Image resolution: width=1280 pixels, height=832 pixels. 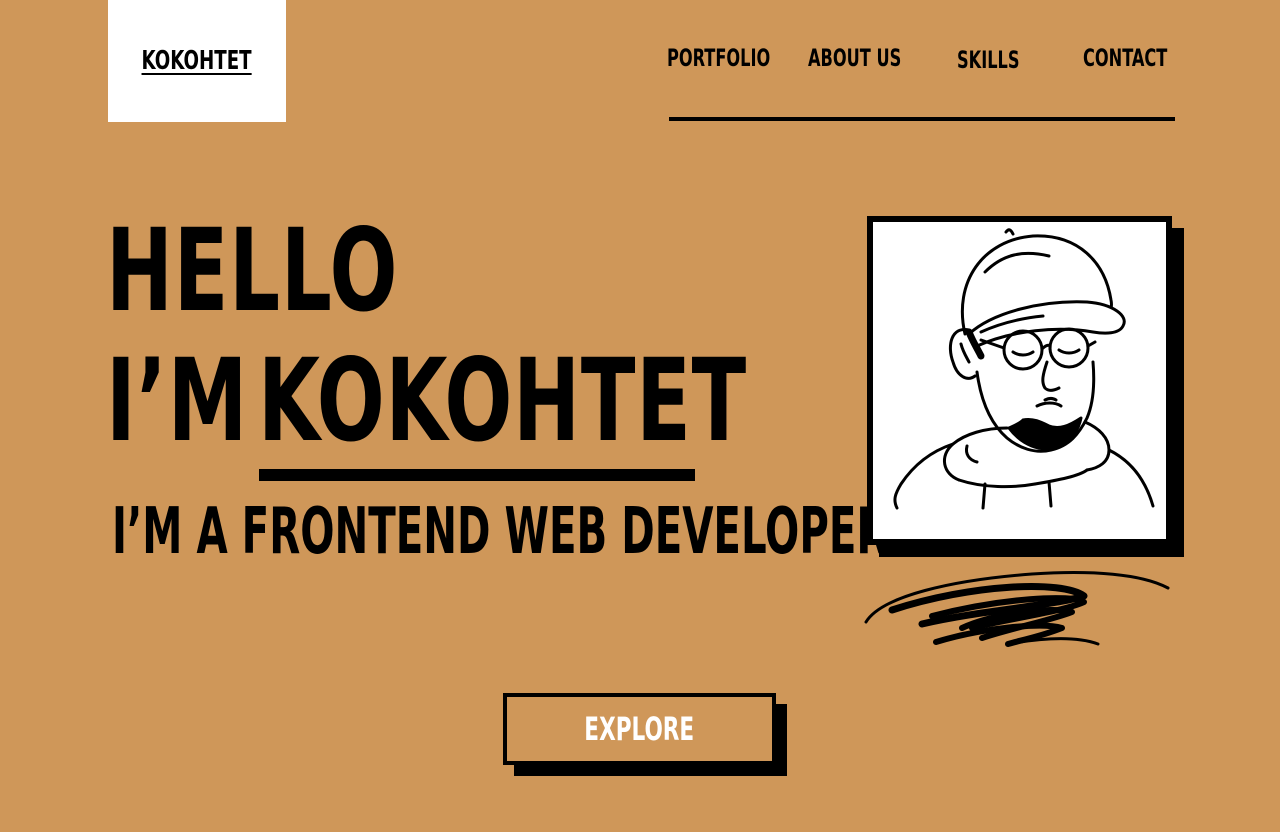 What do you see at coordinates (988, 60) in the screenshot?
I see `nav-skills: SKILLS` at bounding box center [988, 60].